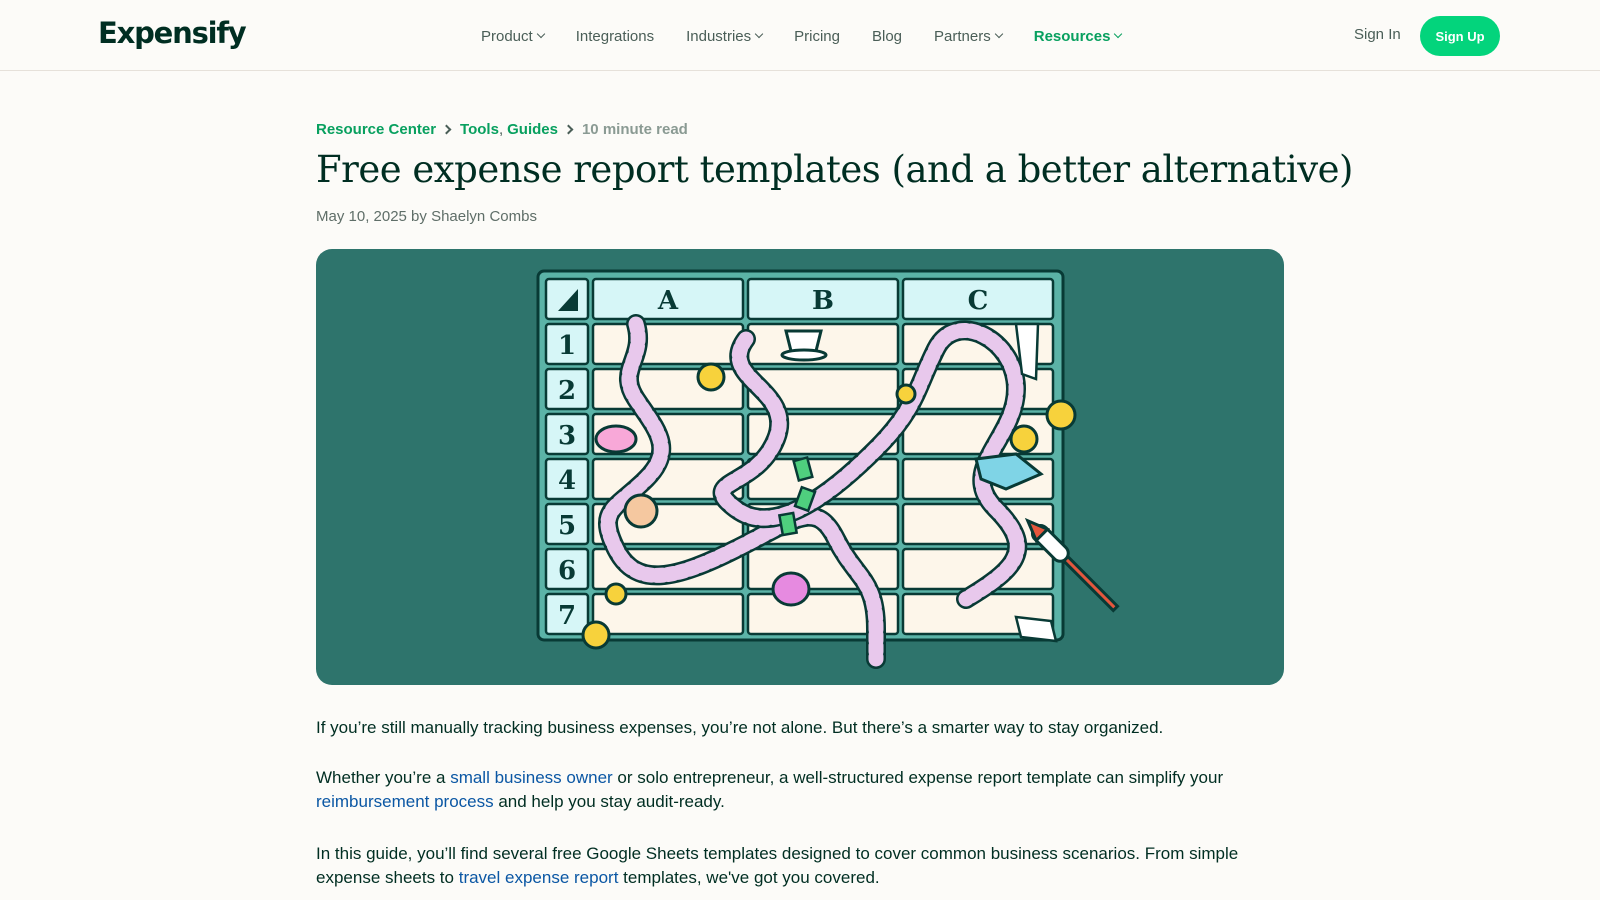 The height and width of the screenshot is (900, 1600). I want to click on reimbursement-process-link: reimbursement process, so click(405, 801).